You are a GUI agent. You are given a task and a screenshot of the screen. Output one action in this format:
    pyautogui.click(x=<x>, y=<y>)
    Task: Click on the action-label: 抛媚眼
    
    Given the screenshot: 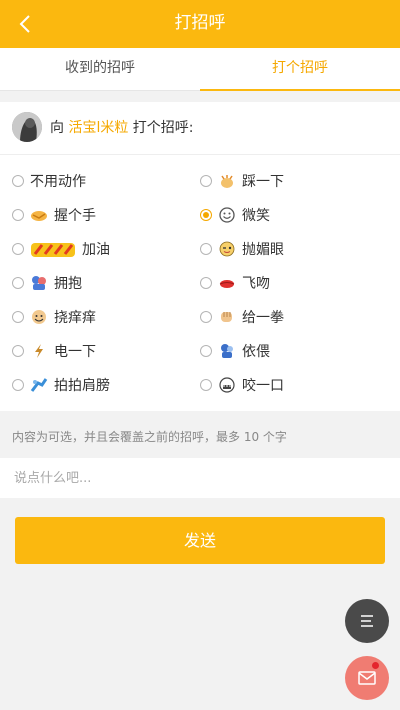 What is the action you would take?
    pyautogui.click(x=263, y=250)
    